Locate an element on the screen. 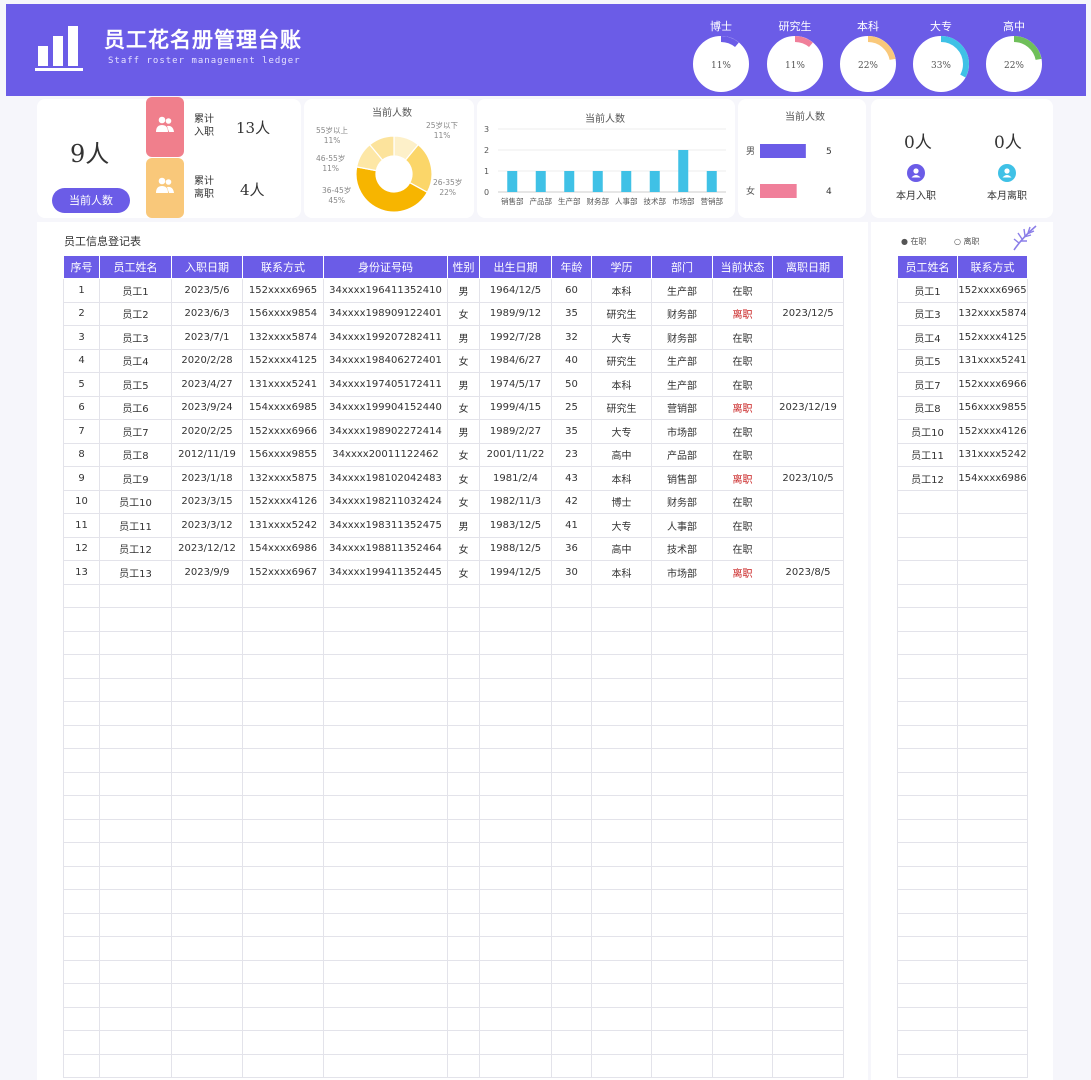  table-cell: 132xxxx5874 is located at coordinates (283, 337).